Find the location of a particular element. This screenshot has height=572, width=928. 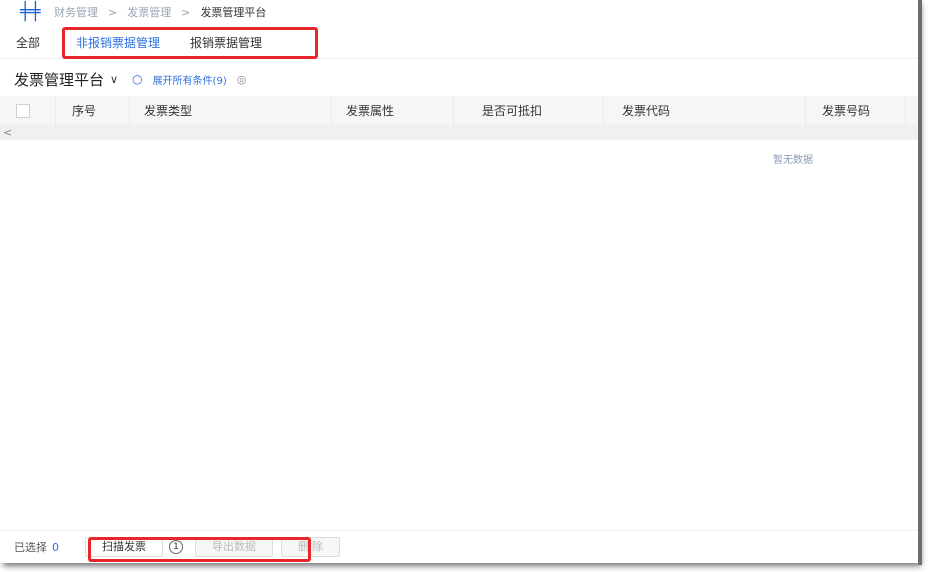

title-row: 发票管理平台 ∨ ○ 展开所有条件(9) ◎ is located at coordinates (130, 79).